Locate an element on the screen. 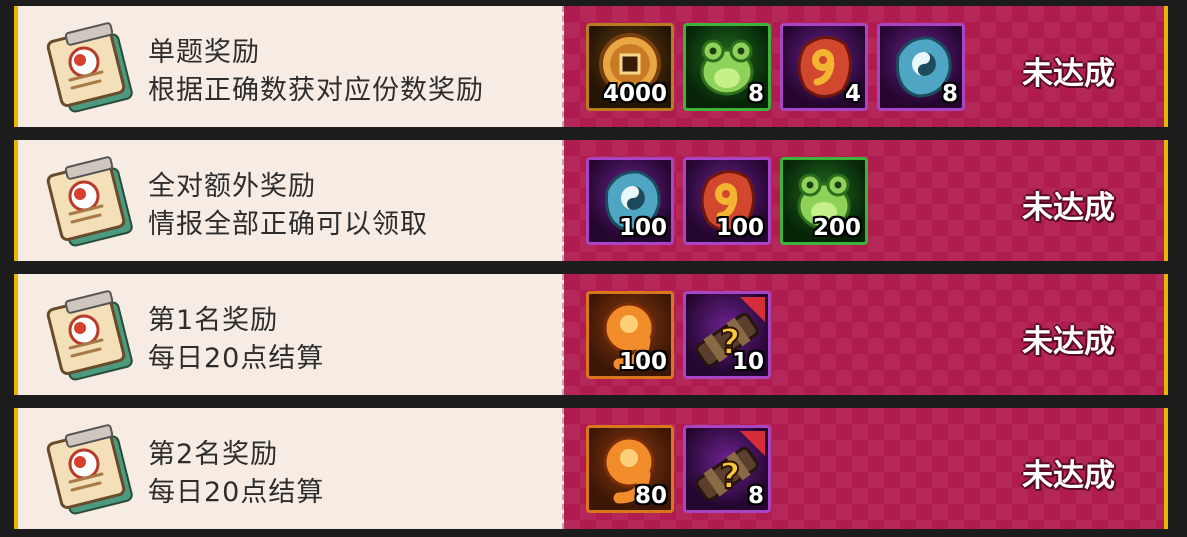 This screenshot has height=537, width=1187. reward-items-panel: 4000 8 4 8 未达成 is located at coordinates (864, 66).